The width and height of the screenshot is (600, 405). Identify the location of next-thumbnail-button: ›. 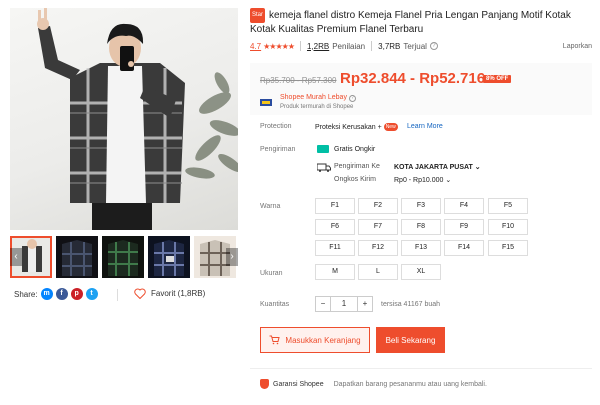
(232, 257).